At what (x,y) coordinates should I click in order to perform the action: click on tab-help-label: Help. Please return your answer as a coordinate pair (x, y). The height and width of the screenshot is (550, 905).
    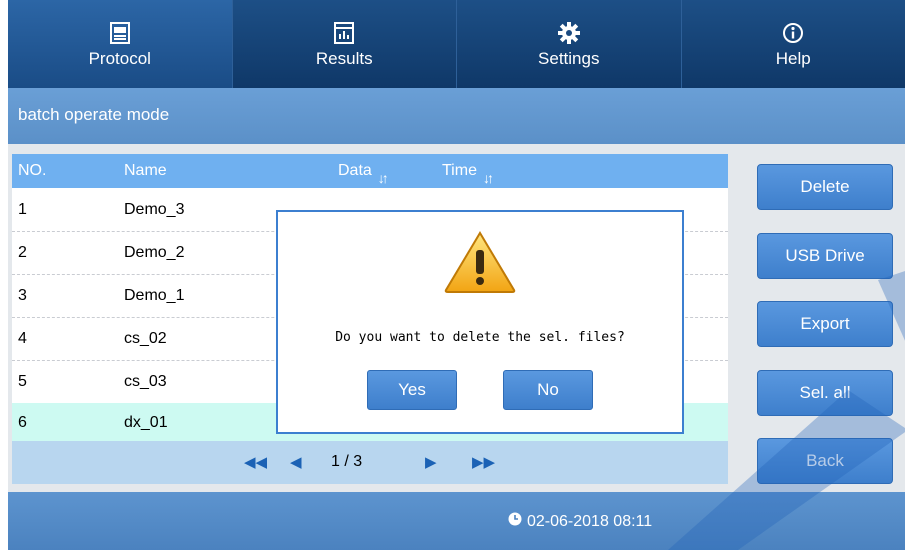
    Looking at the image, I should click on (793, 58).